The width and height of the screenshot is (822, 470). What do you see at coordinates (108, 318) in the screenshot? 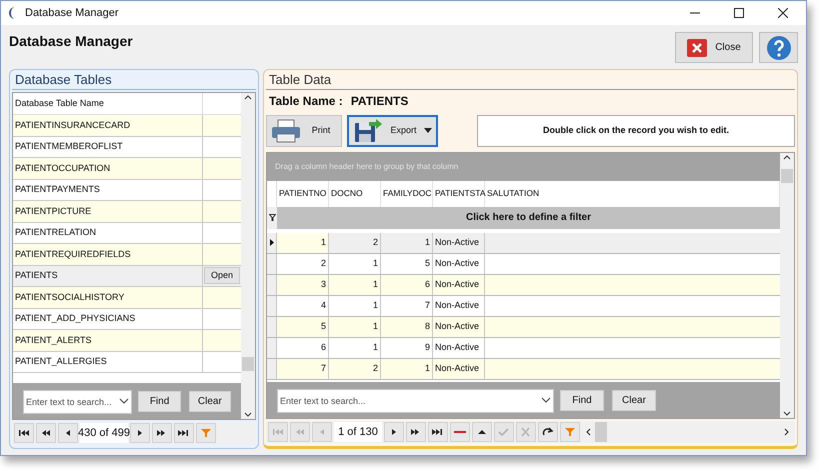
I see `table-cell: PATIENT_ADD_PHYSICIANS` at bounding box center [108, 318].